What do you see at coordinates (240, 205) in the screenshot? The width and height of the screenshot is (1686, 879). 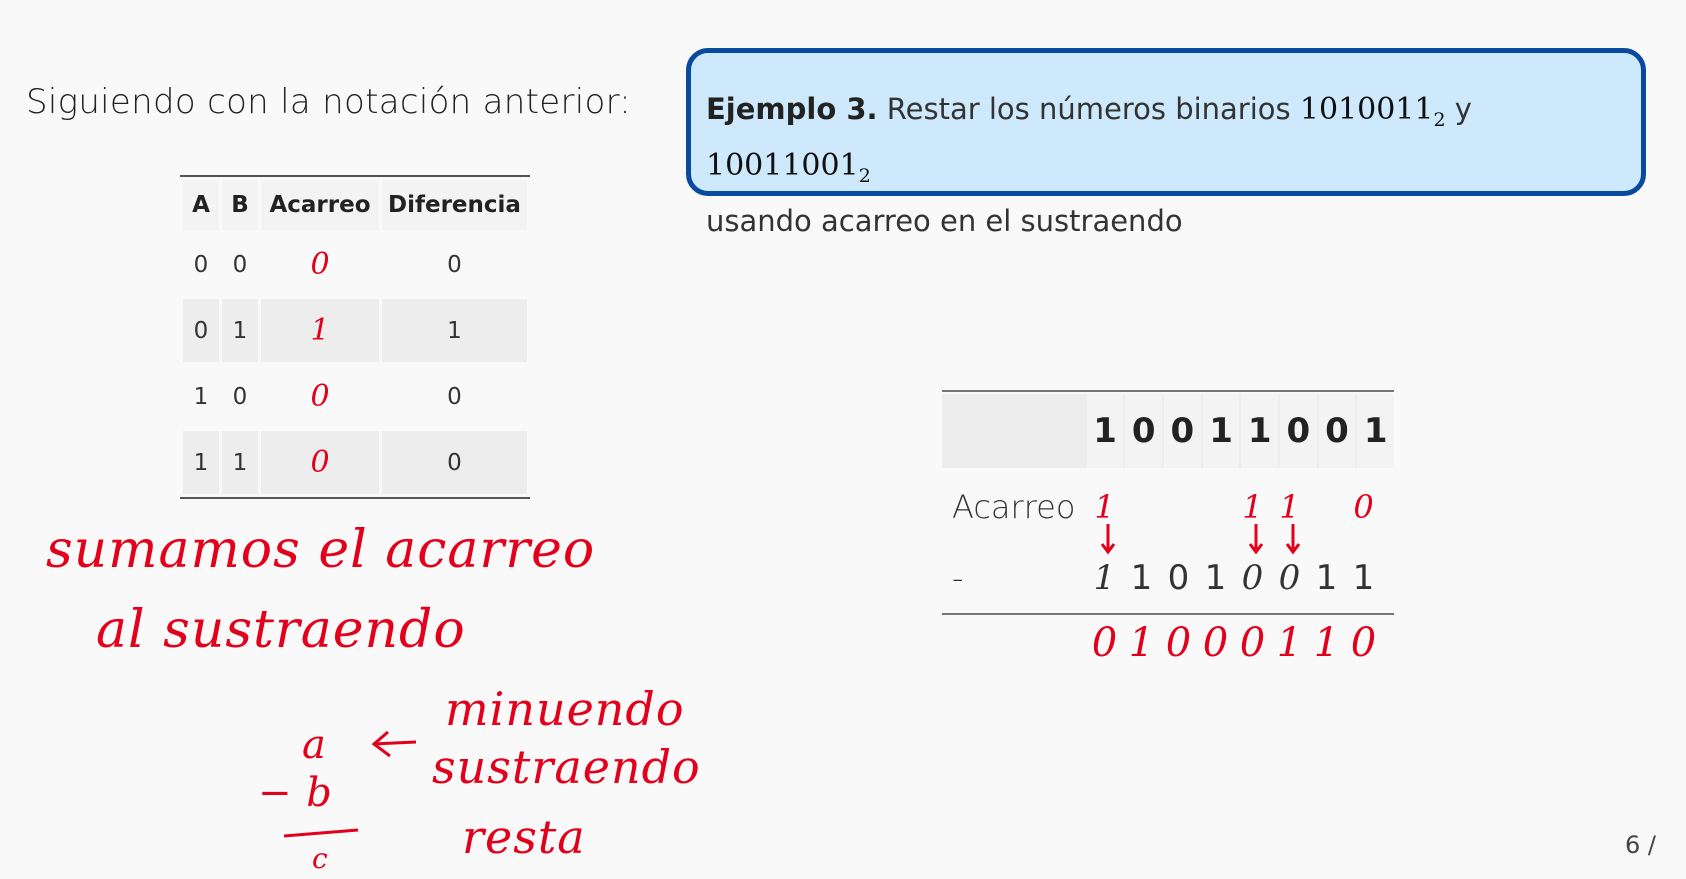 I see `header-b: B` at bounding box center [240, 205].